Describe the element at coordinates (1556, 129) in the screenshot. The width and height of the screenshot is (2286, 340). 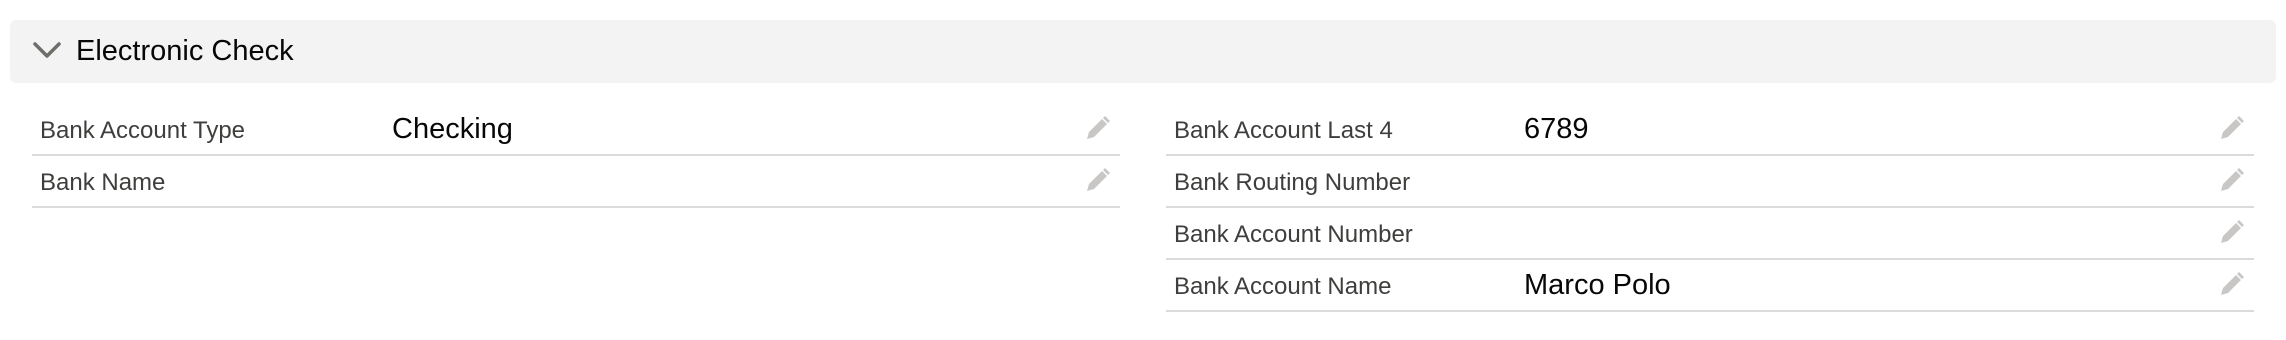
I see `field-value: 6789` at that location.